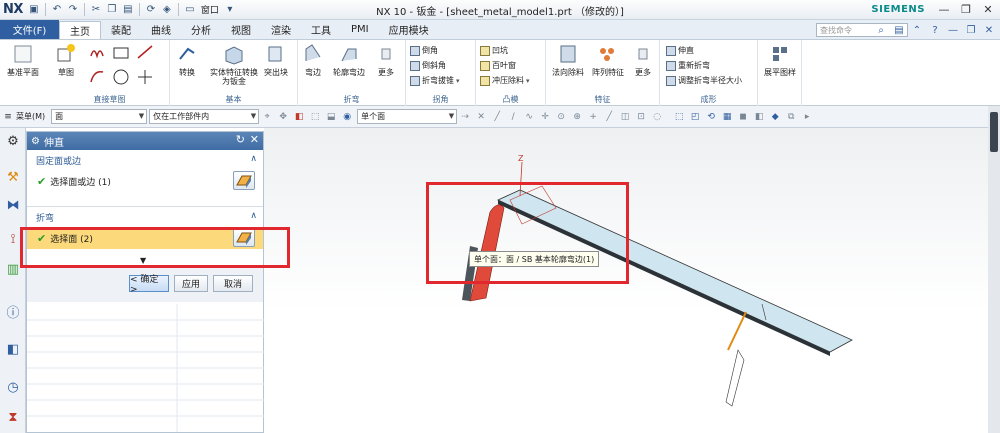 The width and height of the screenshot is (1000, 433). Describe the element at coordinates (680, 50) in the screenshot. I see `form-item: 伸直` at that location.